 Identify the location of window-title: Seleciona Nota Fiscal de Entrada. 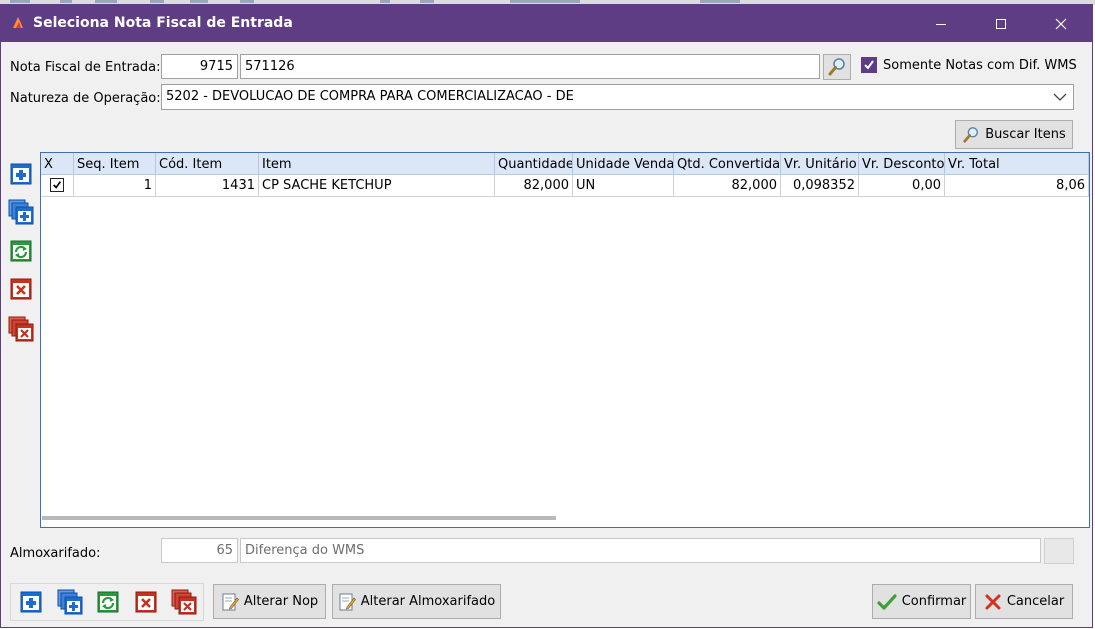
(163, 23).